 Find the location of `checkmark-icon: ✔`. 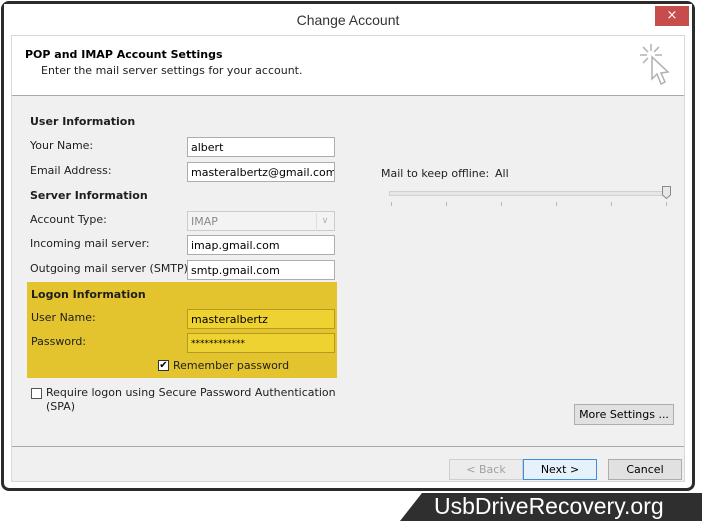

checkmark-icon: ✔ is located at coordinates (163, 365).